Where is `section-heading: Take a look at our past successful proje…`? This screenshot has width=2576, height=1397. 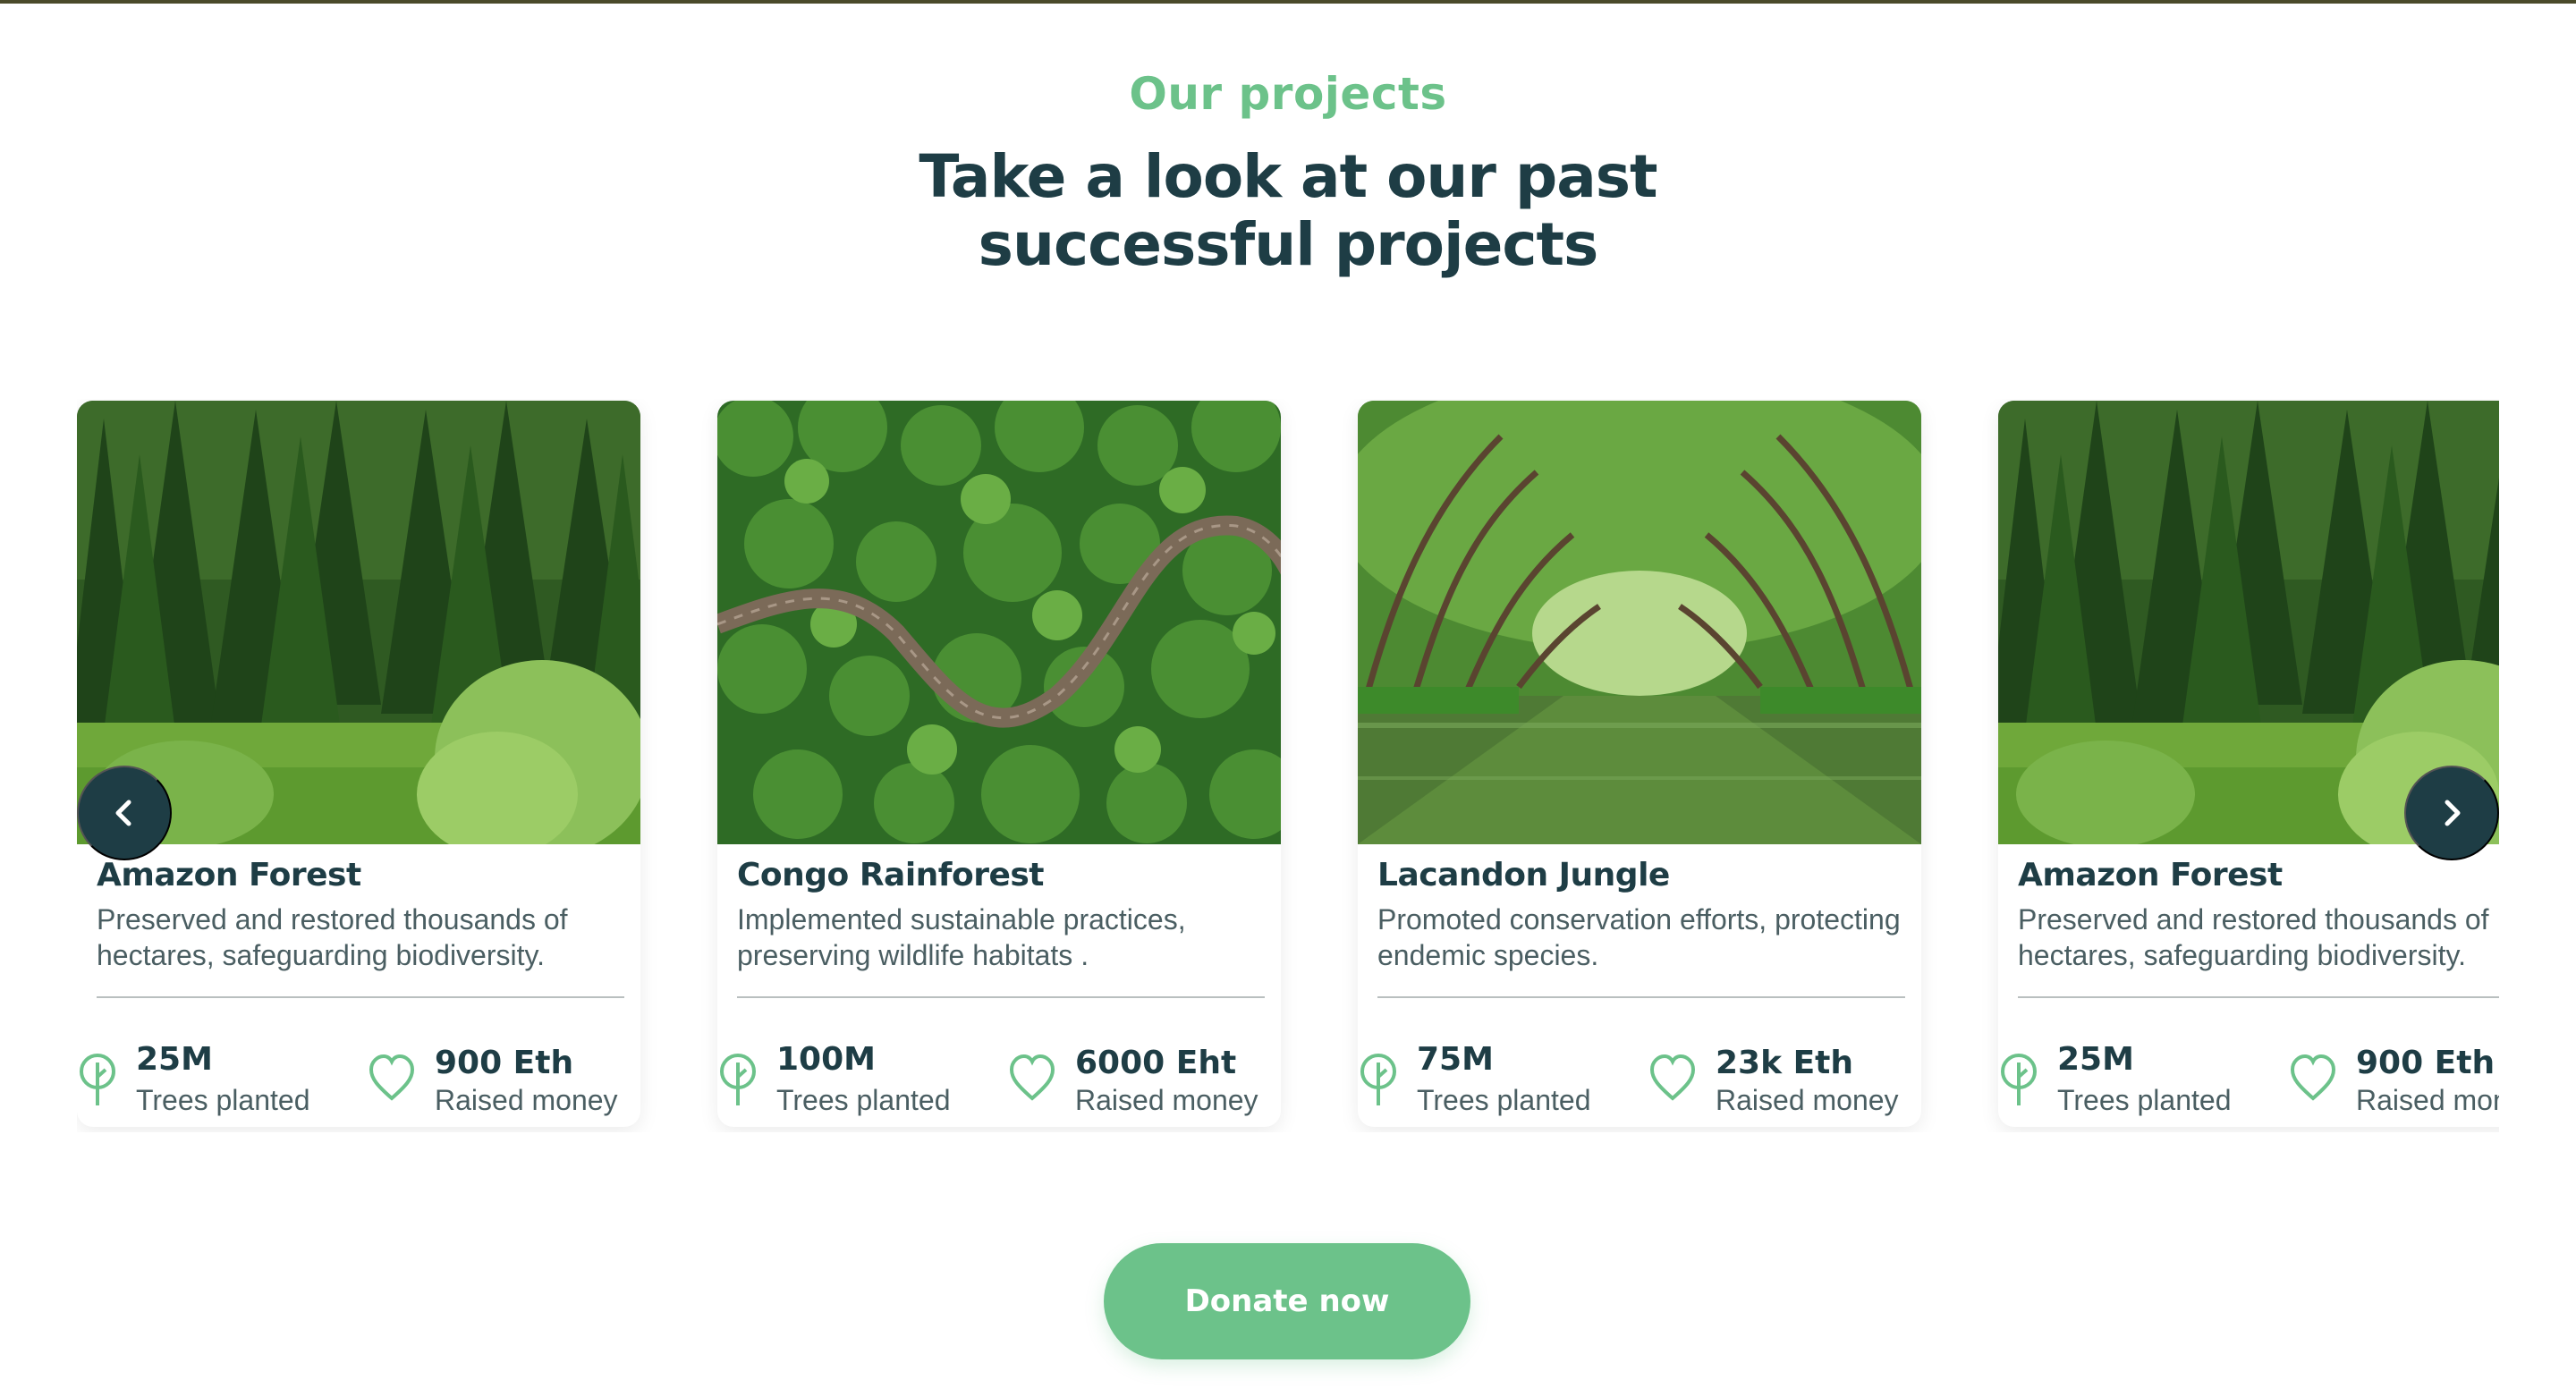
section-heading: Take a look at our past successful proje… is located at coordinates (1288, 211).